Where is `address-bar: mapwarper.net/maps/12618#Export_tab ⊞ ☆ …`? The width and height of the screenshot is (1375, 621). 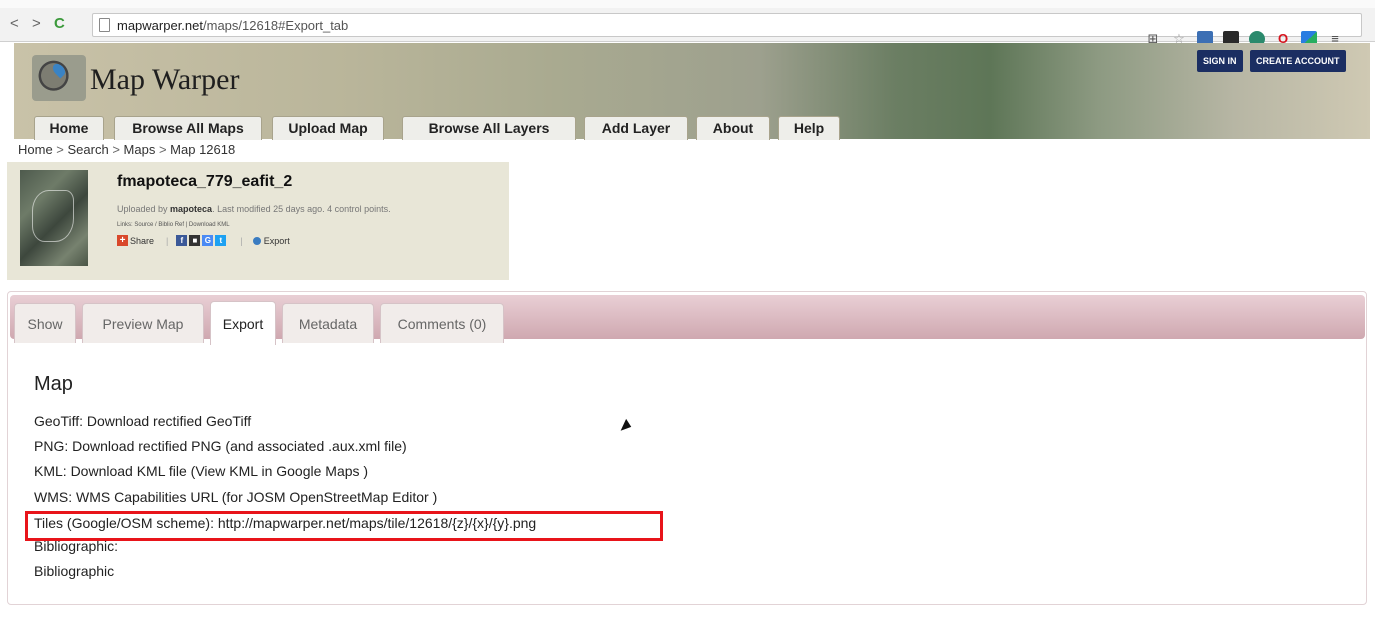 address-bar: mapwarper.net/maps/12618#Export_tab ⊞ ☆ … is located at coordinates (727, 30).